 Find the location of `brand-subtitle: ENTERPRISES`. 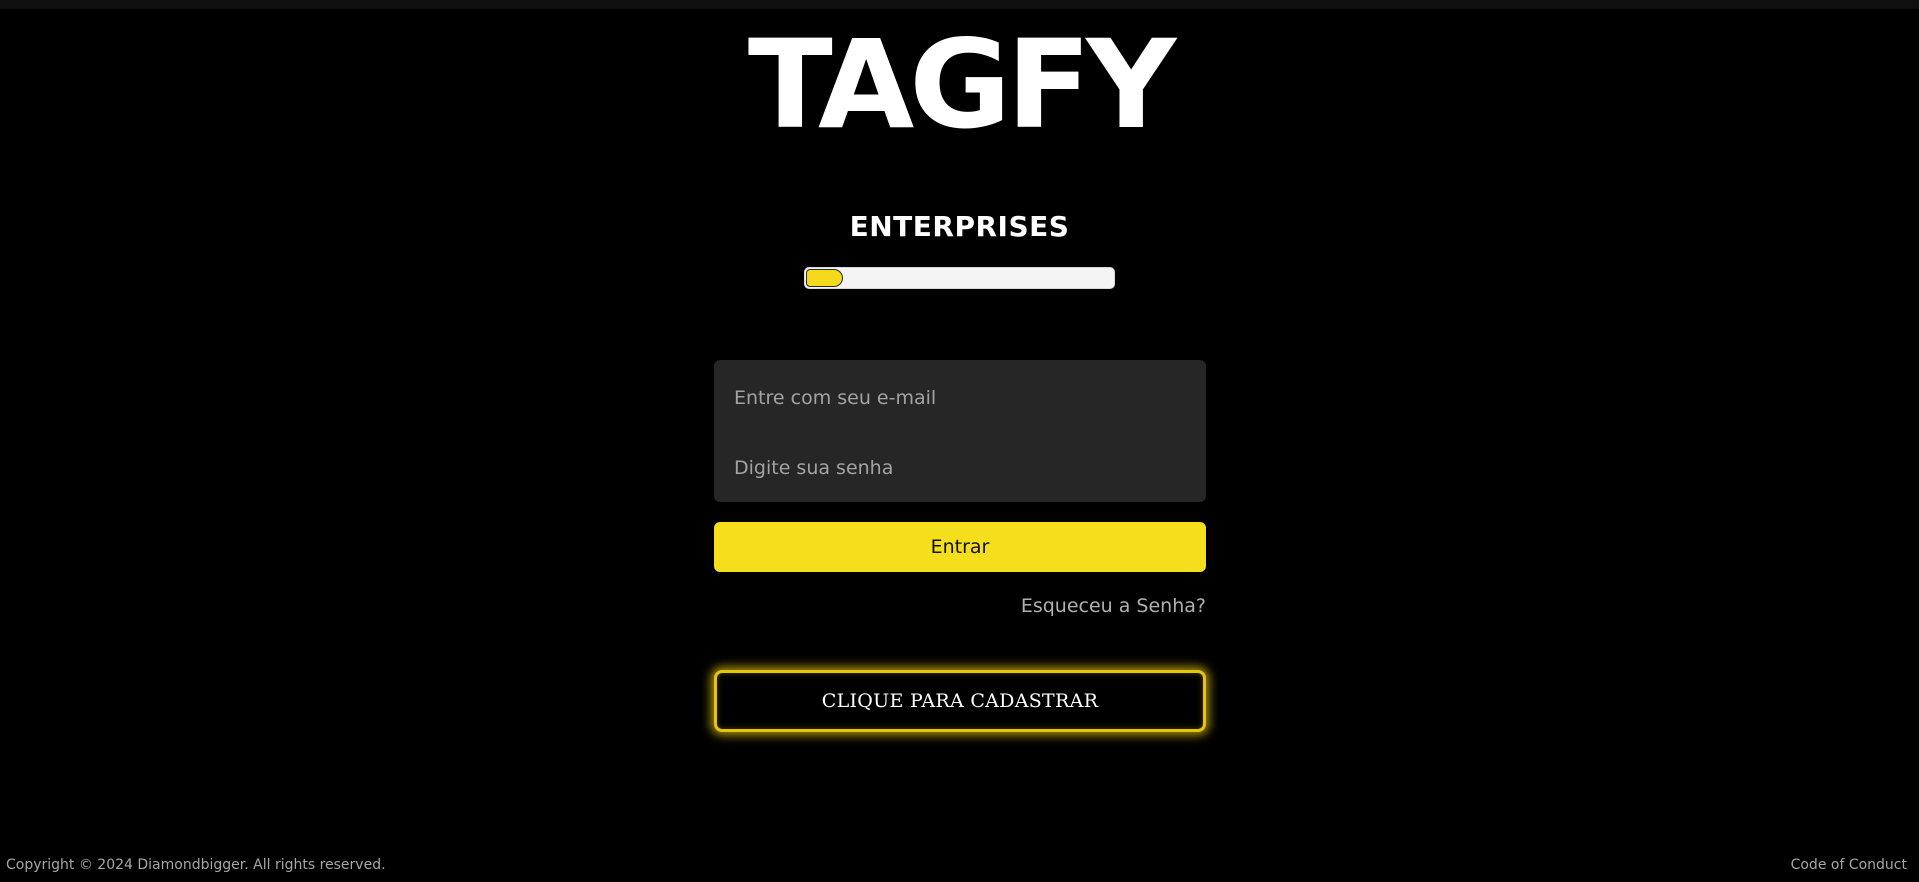

brand-subtitle: ENTERPRISES is located at coordinates (959, 226).